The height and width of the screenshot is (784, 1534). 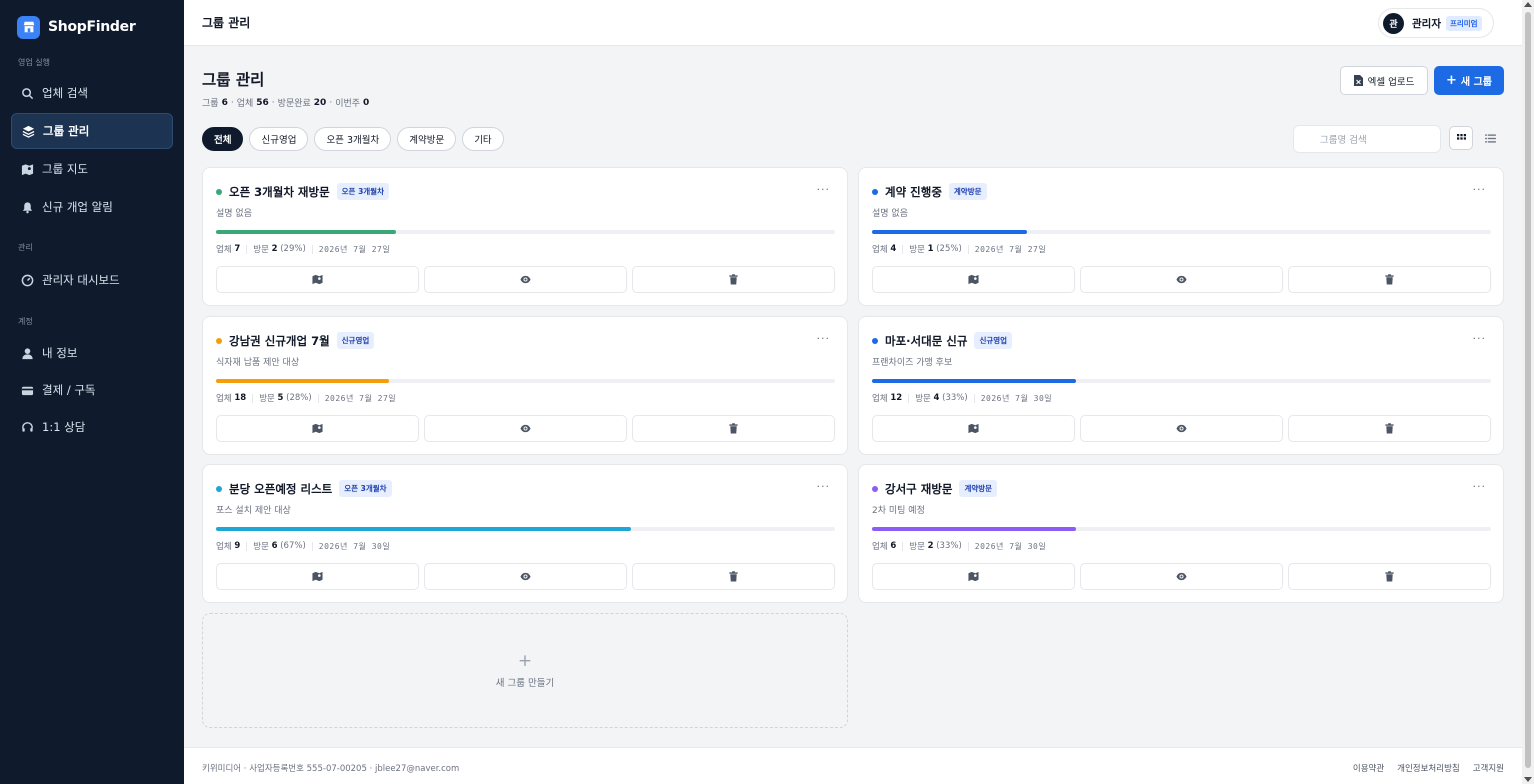 I want to click on vertical-scrollbar, so click(x=1528, y=392).